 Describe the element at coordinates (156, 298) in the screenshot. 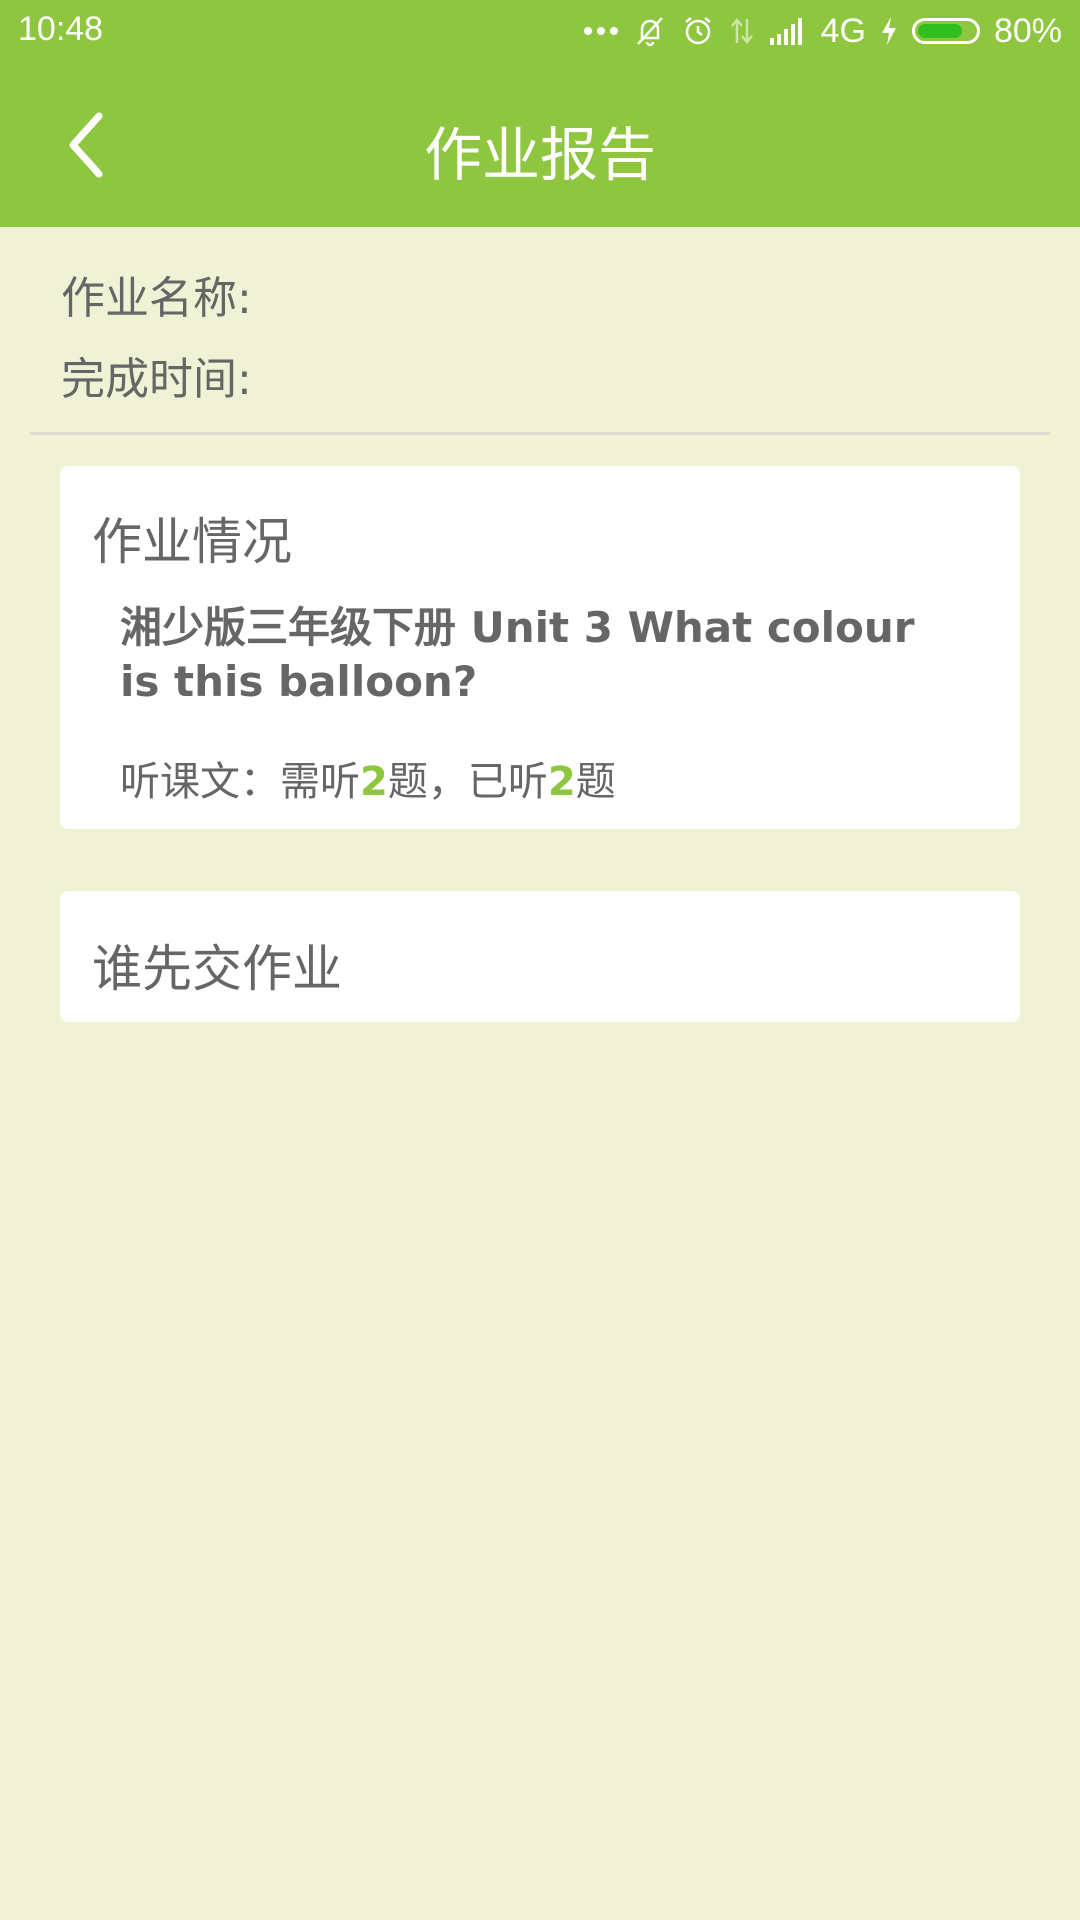

I see `homework-name-label: 作业名称:` at that location.